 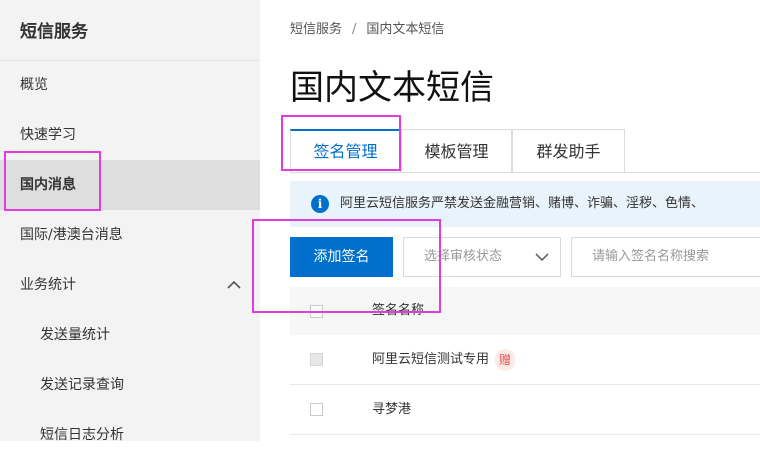 I want to click on sidebar-title: 短信服务, so click(x=54, y=32).